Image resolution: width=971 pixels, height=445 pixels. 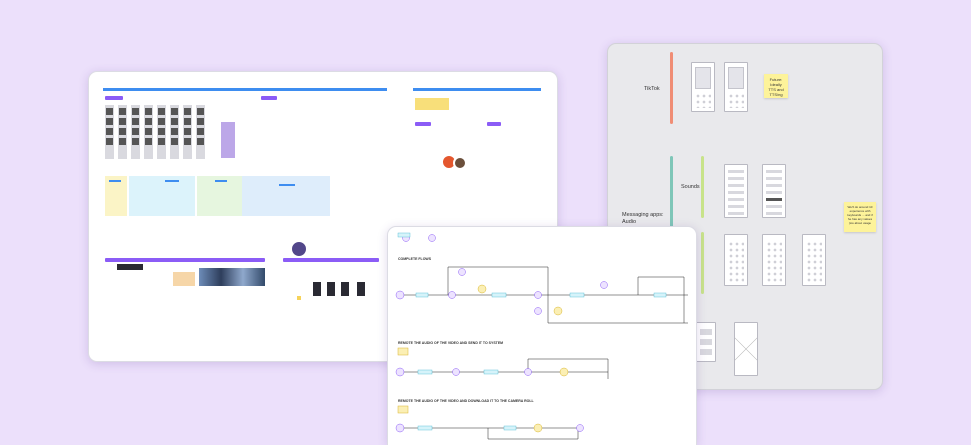 I want to click on photo-strip, so click(x=232, y=277).